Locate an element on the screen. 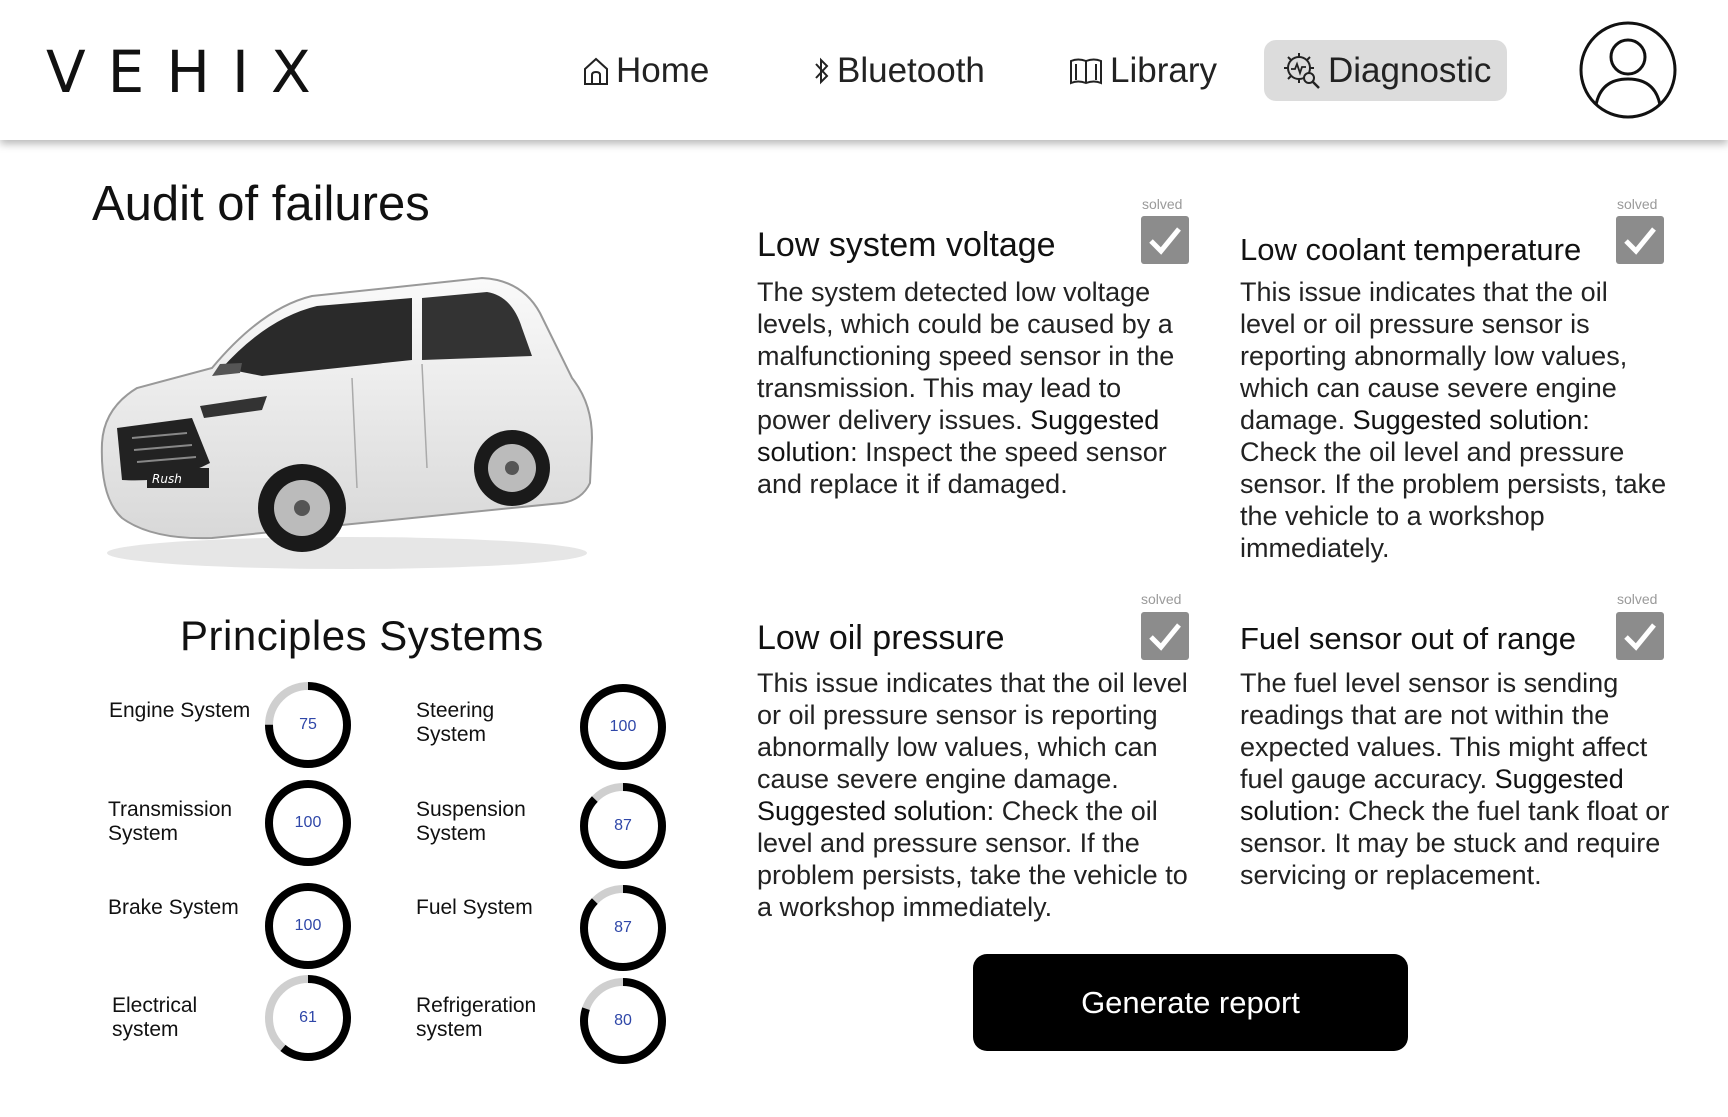 The height and width of the screenshot is (1117, 1728). diagnostic-gear-icon is located at coordinates (1302, 70).